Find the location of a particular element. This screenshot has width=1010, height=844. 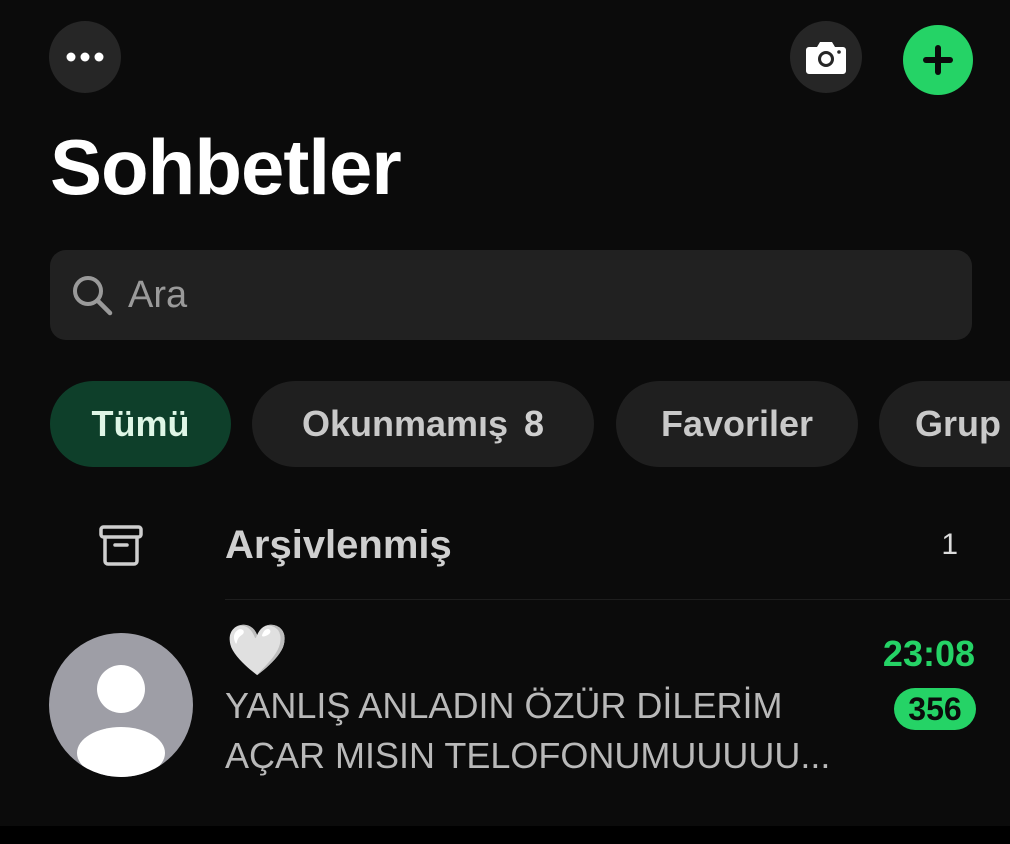

filter-chips: Tümü Okunmamış 8 Favoriler Grup is located at coordinates (530, 424).